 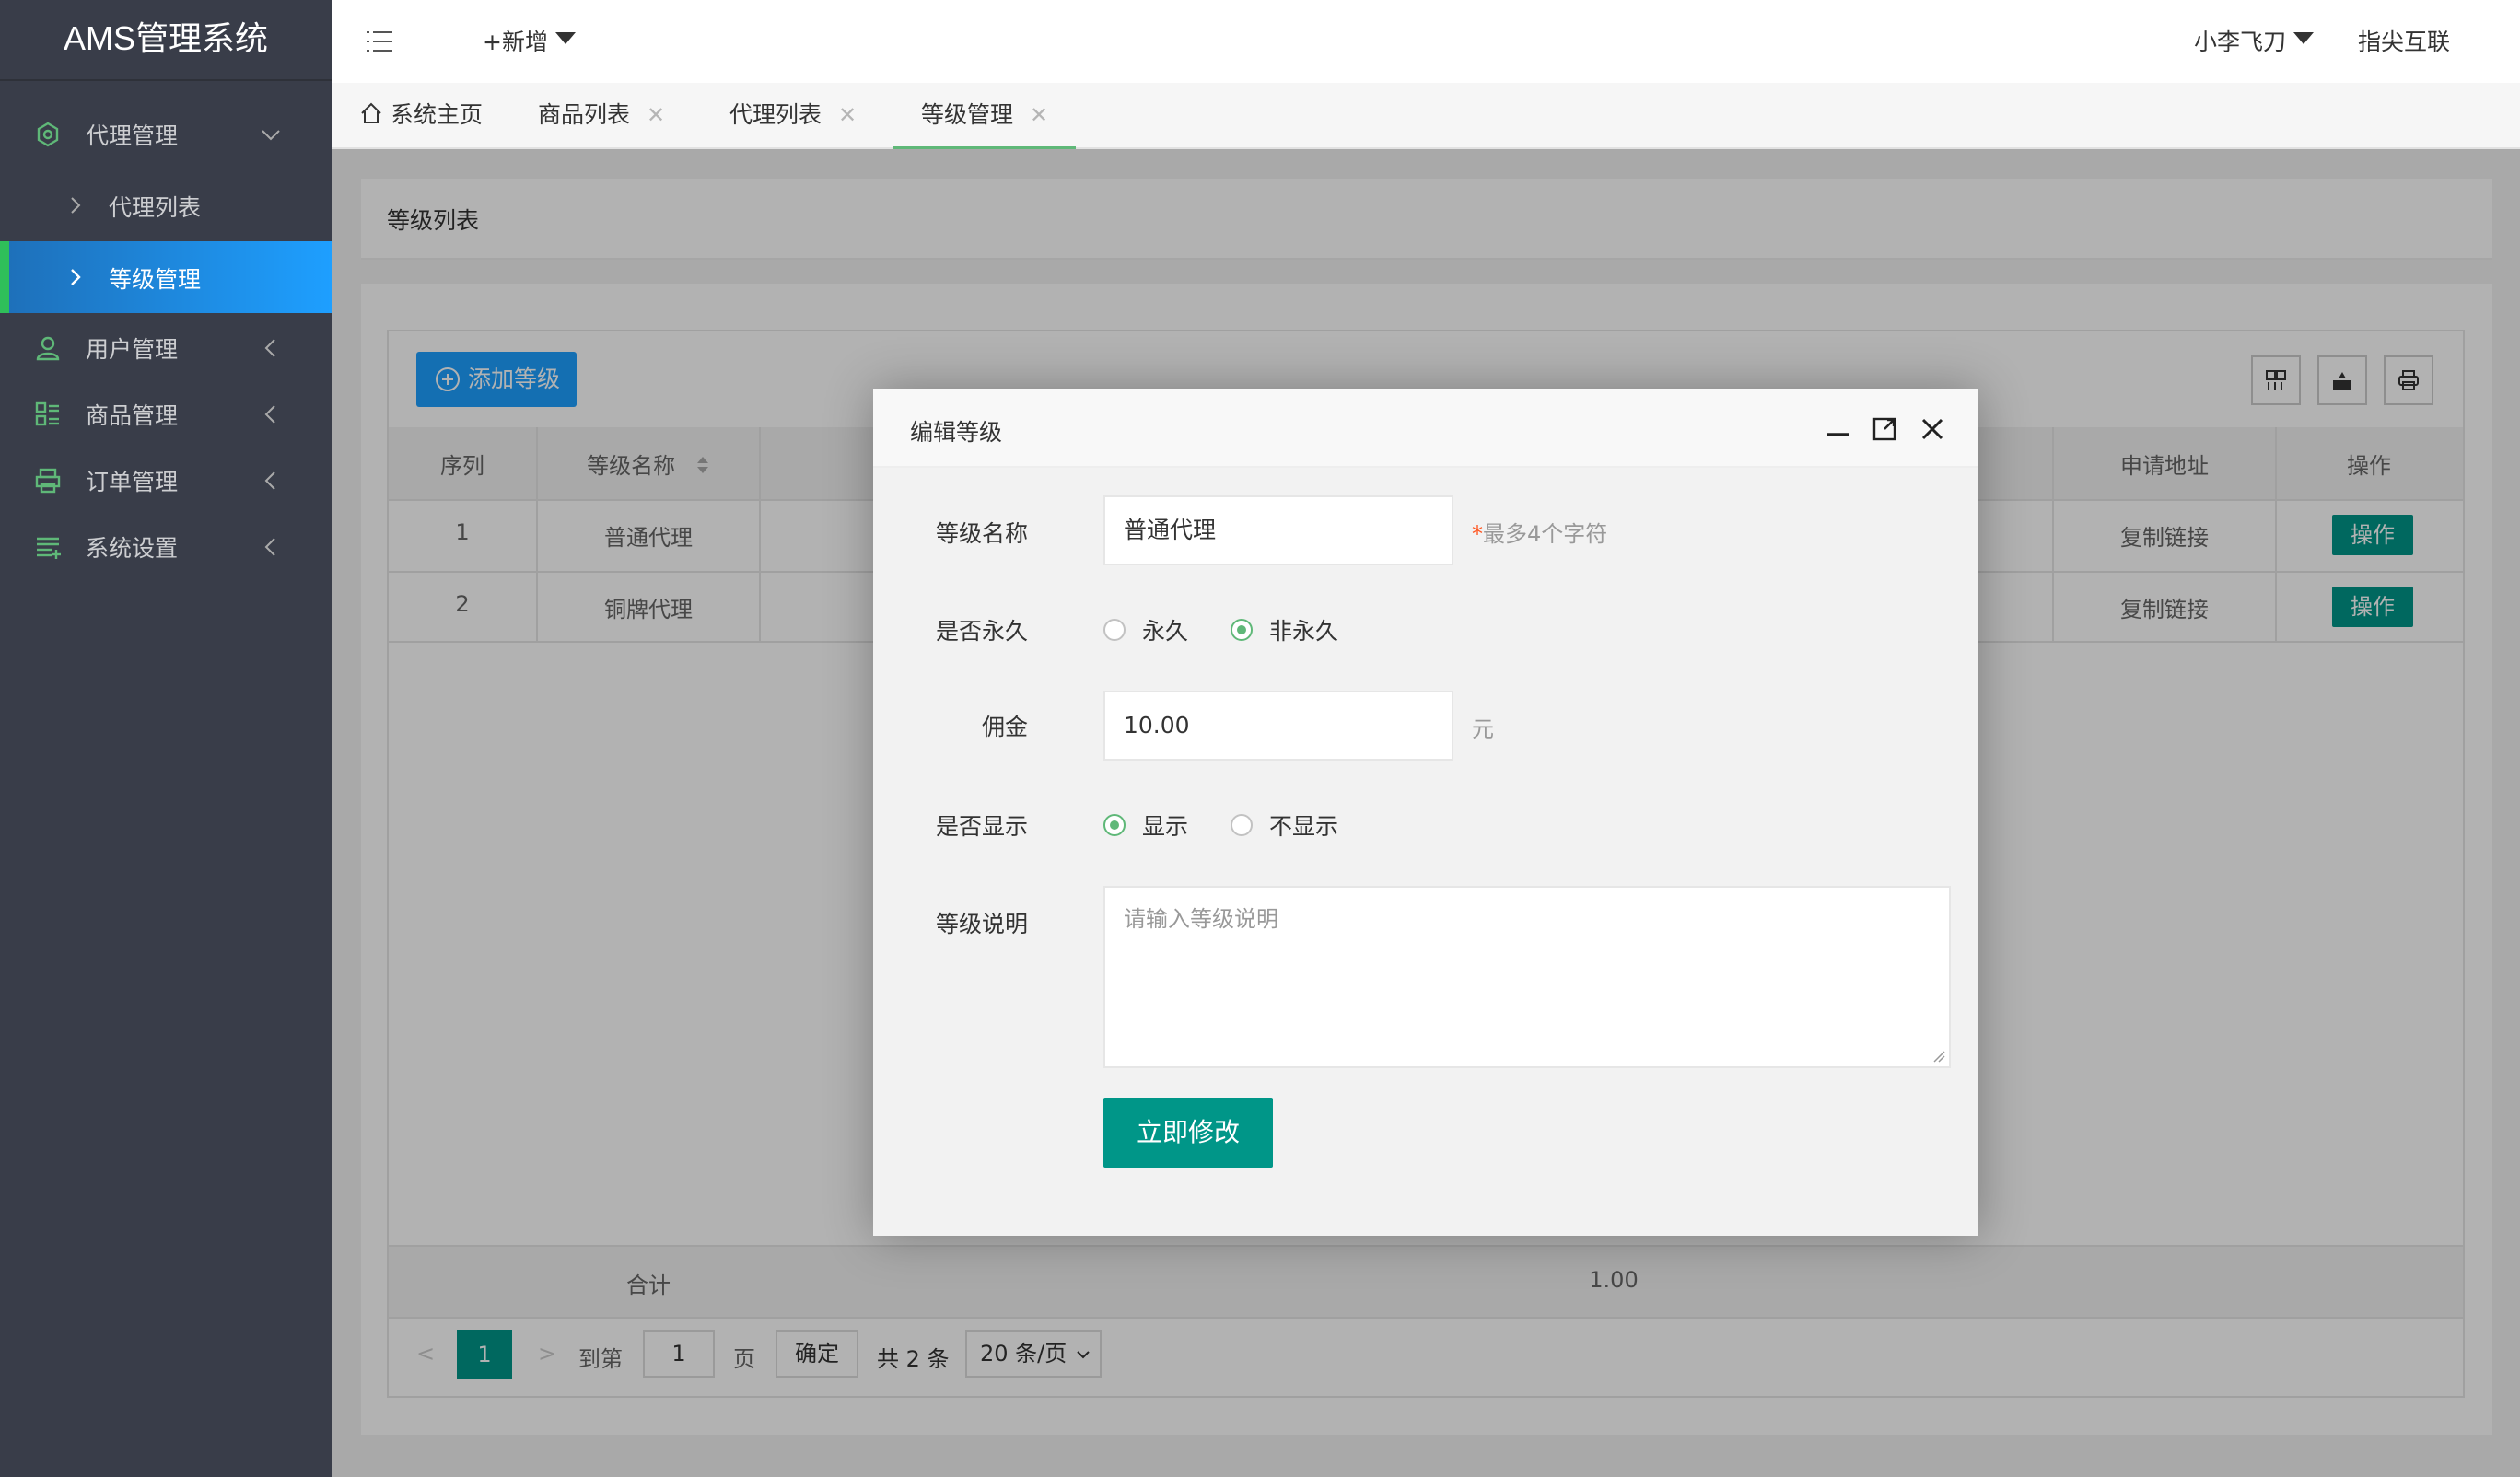 What do you see at coordinates (132, 135) in the screenshot?
I see `sidebar-item-label: 代理管理` at bounding box center [132, 135].